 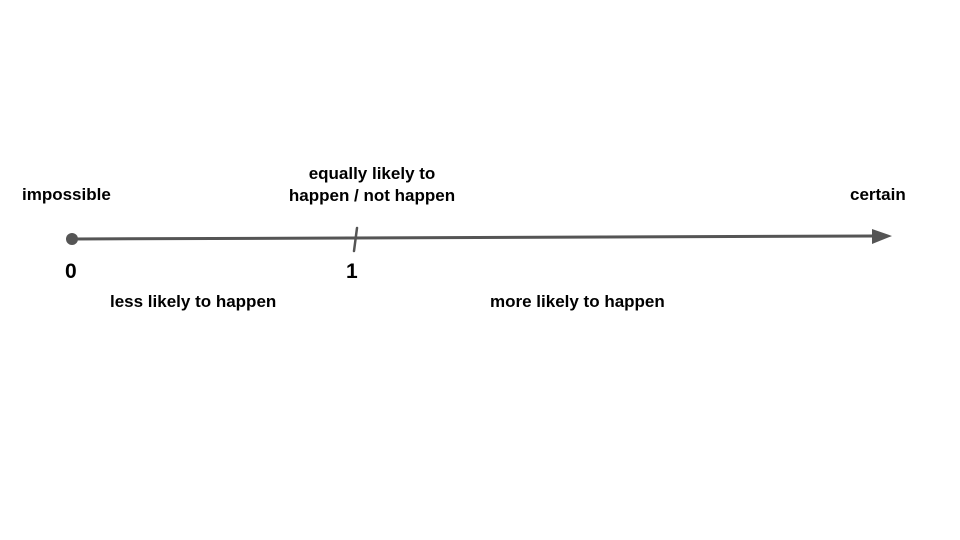 I want to click on probability-axis-line, so click(x=473, y=237).